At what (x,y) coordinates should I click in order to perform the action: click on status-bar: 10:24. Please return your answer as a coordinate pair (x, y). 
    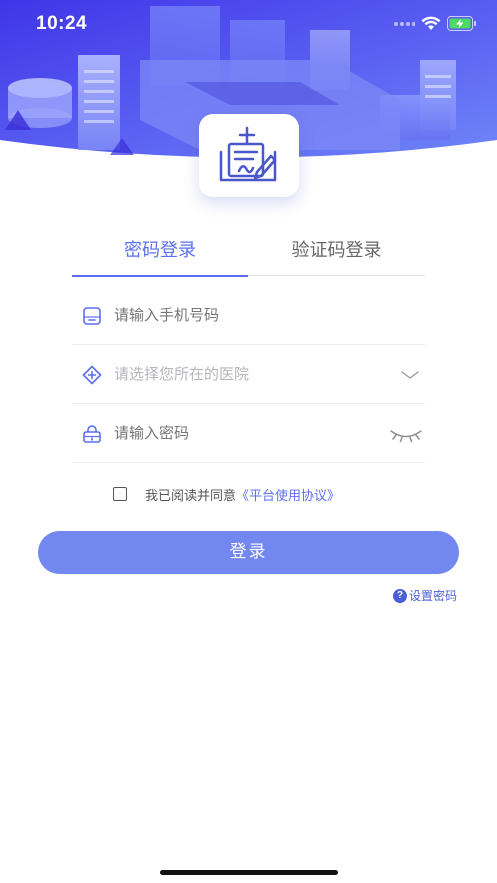
    Looking at the image, I should click on (248, 24).